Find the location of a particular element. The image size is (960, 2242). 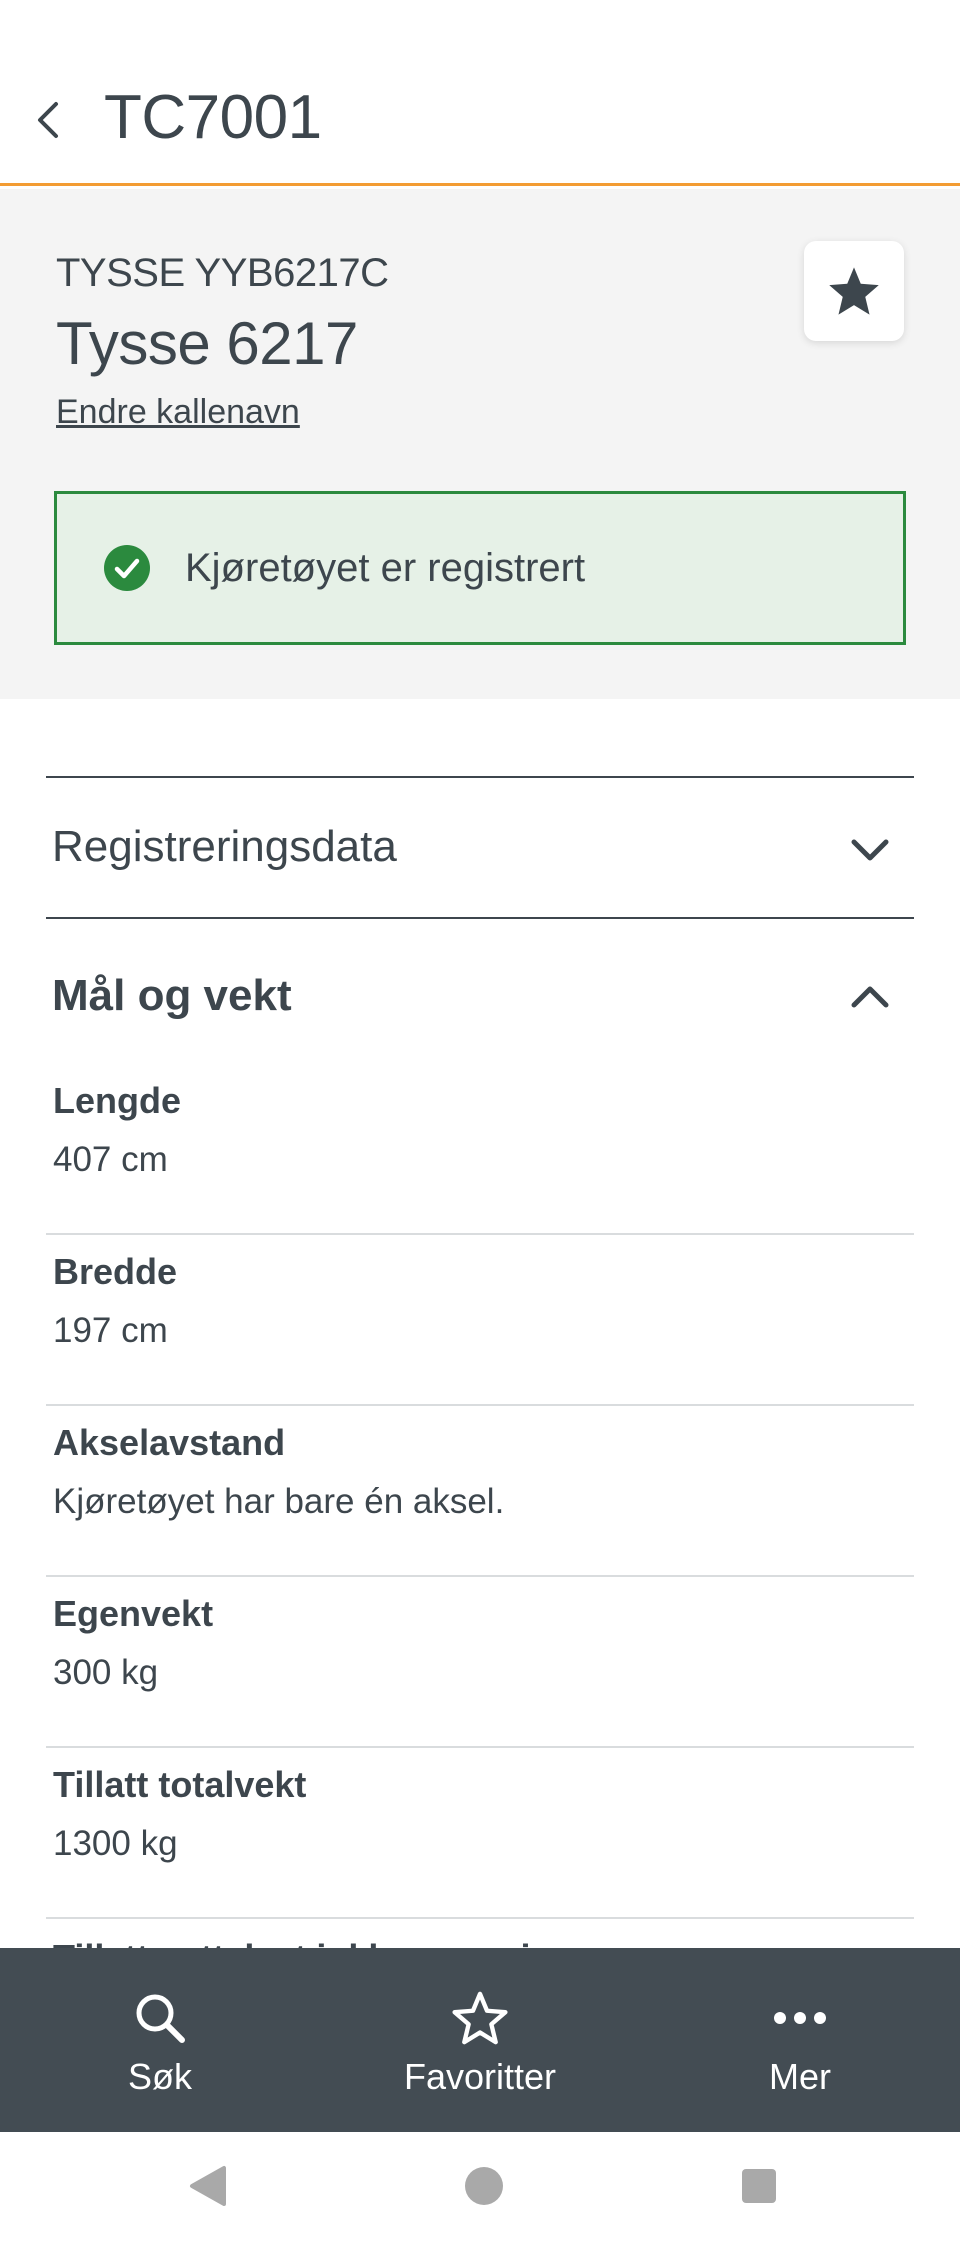

tab-favorites-label: Favoritter is located at coordinates (480, 2076).